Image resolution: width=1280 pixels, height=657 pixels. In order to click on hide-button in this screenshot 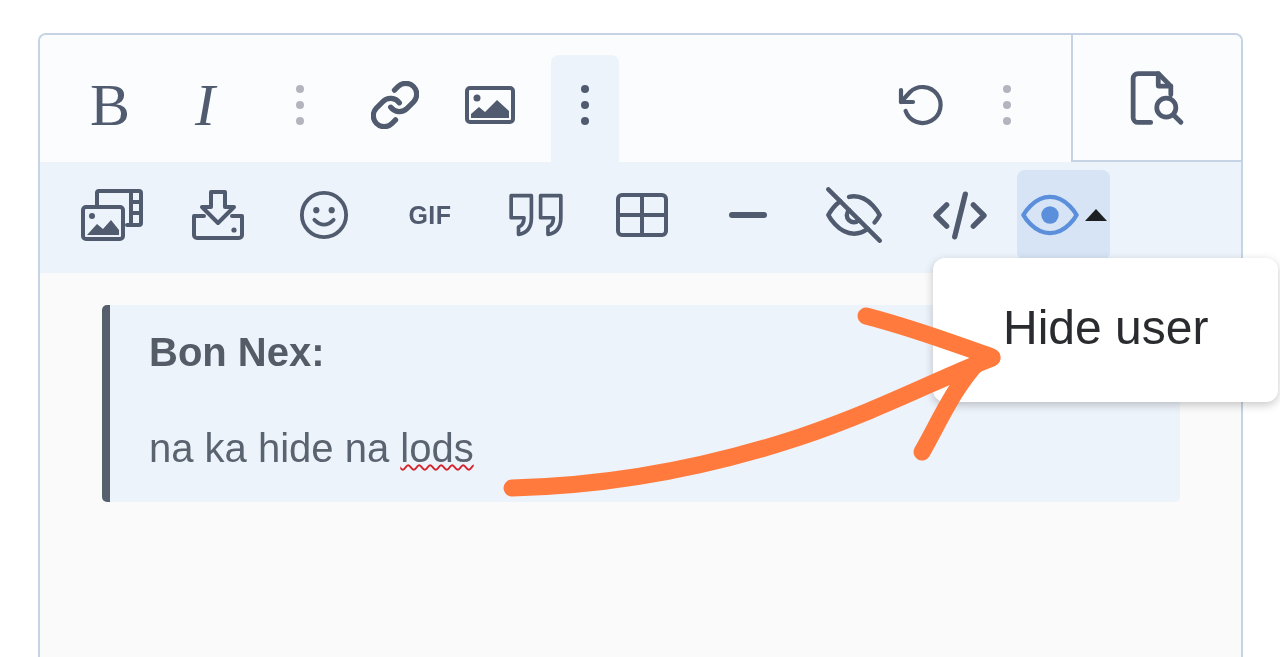, I will do `click(1063, 215)`.